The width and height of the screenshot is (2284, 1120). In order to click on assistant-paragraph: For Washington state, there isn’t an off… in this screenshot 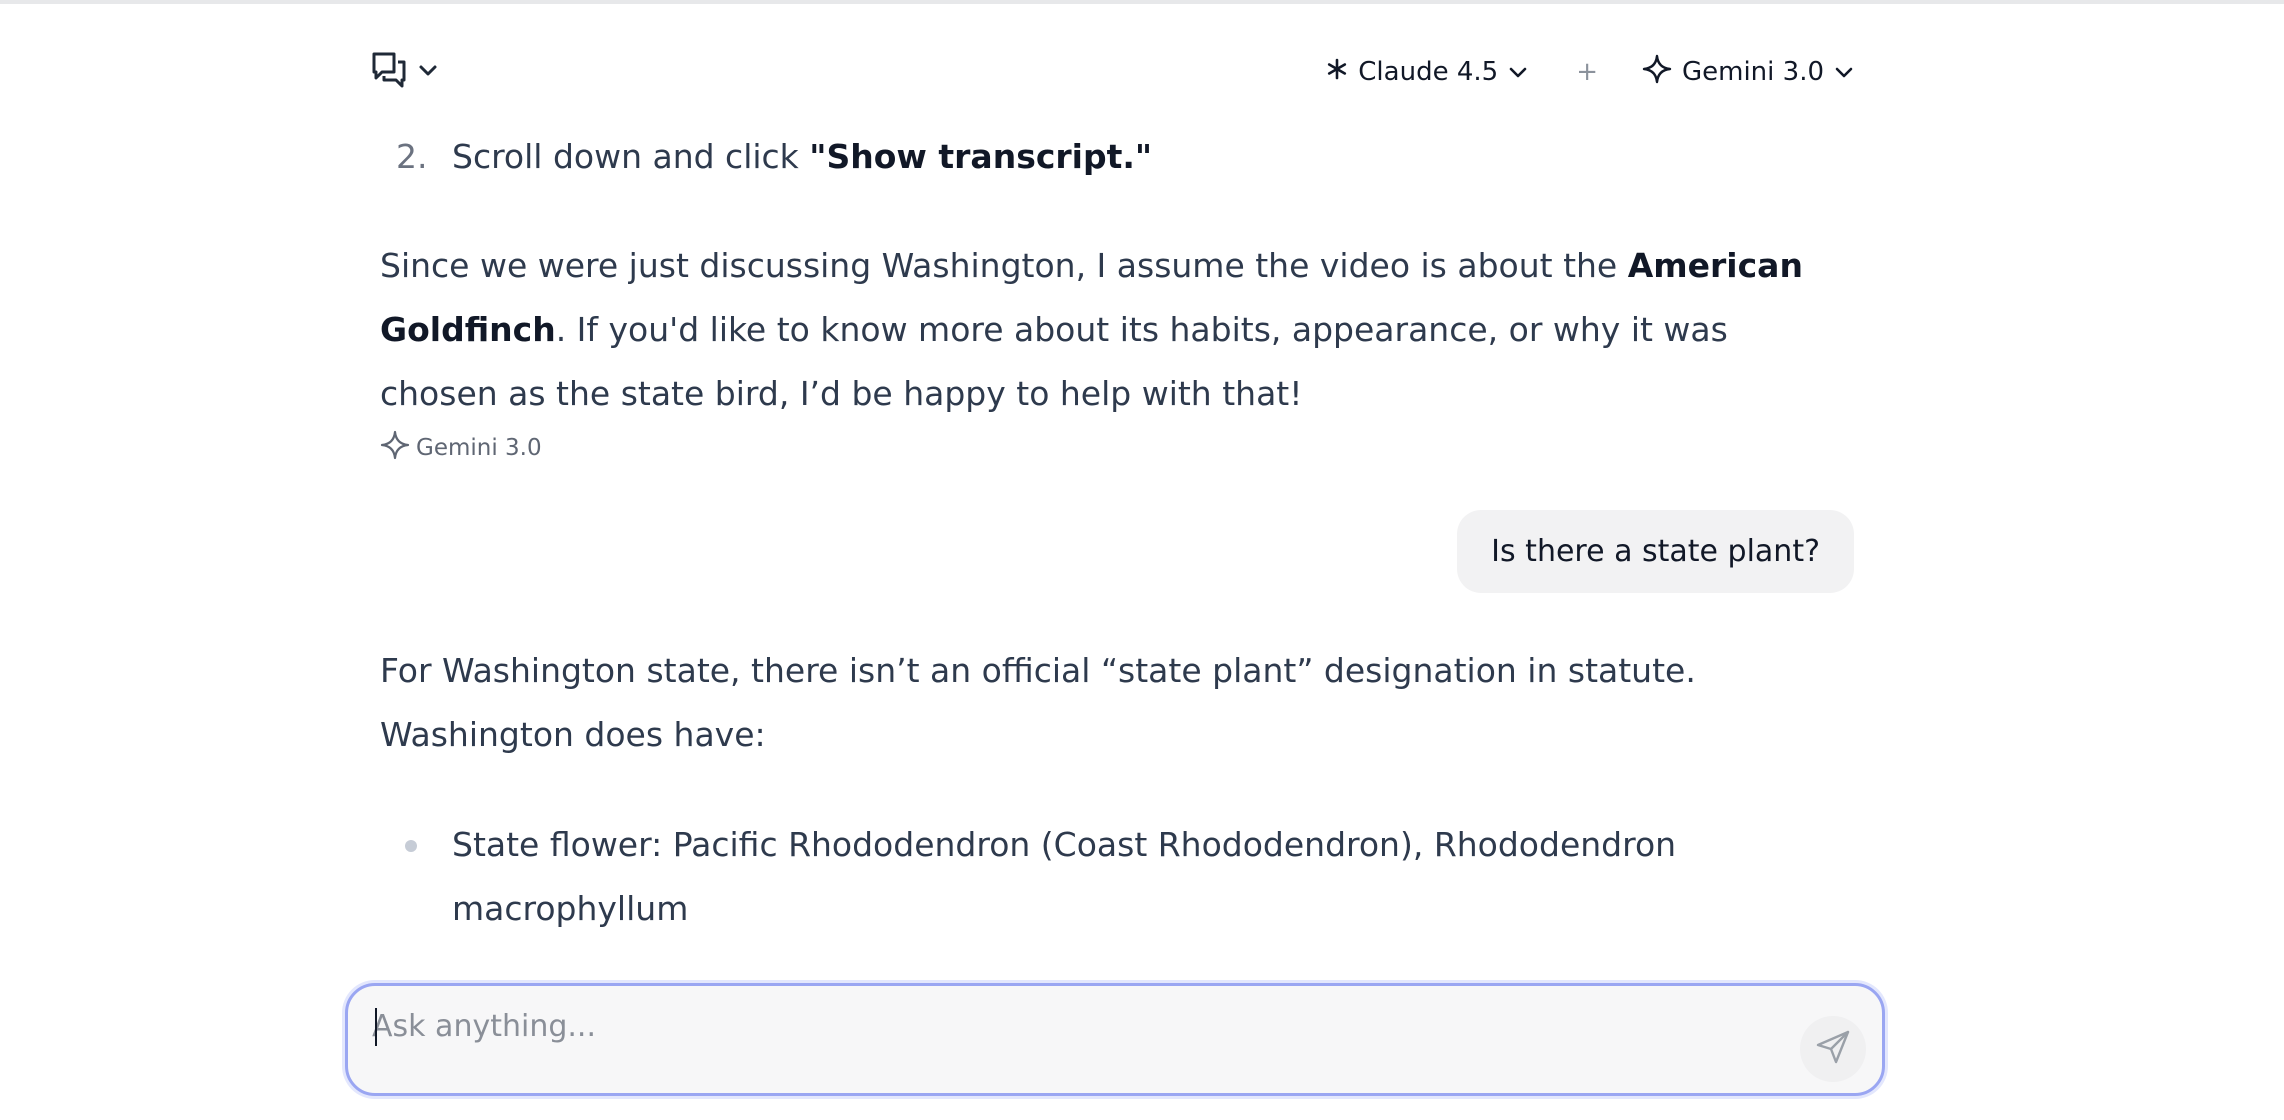, I will do `click(1038, 702)`.